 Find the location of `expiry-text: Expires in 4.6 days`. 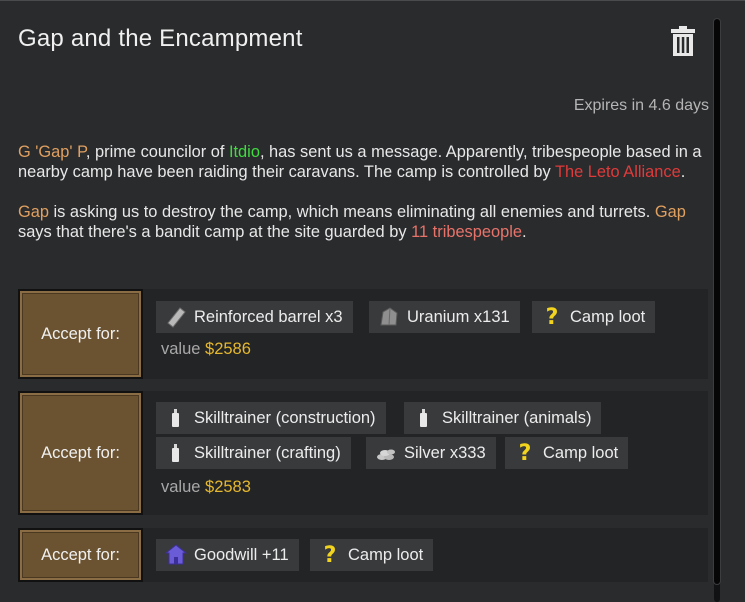

expiry-text: Expires in 4.6 days is located at coordinates (641, 105).